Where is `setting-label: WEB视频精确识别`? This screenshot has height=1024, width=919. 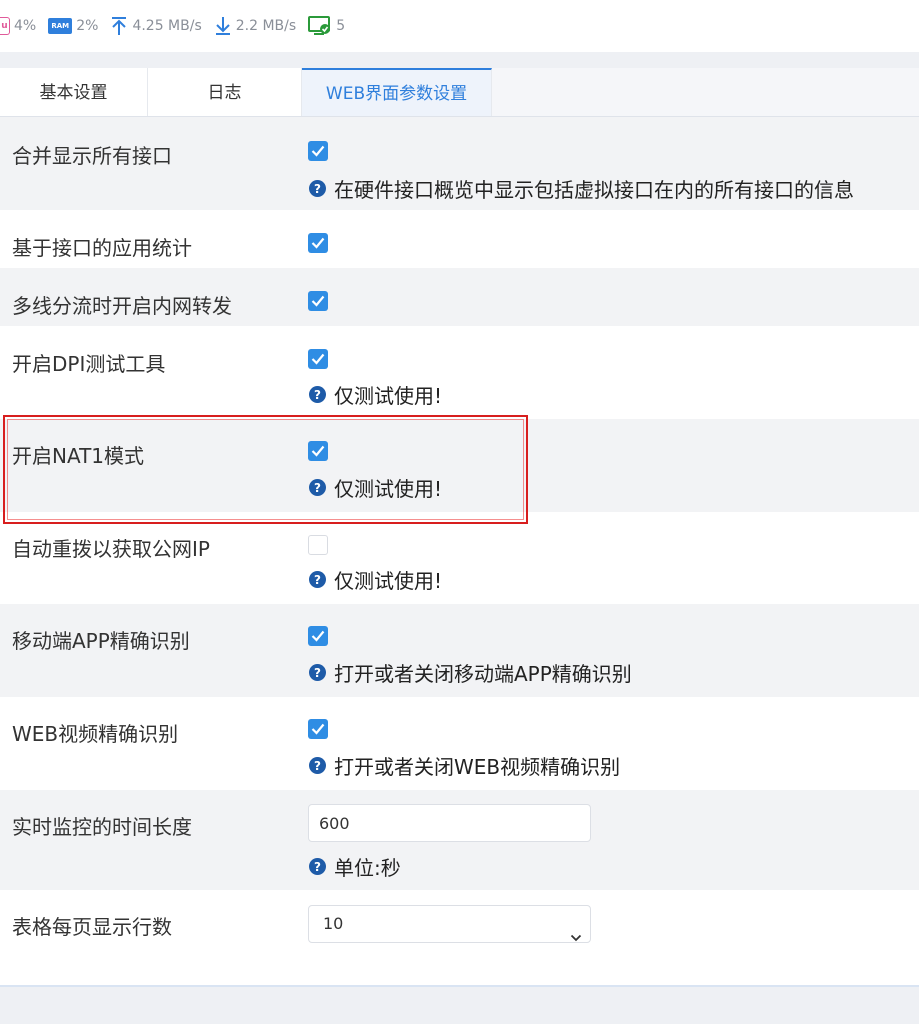
setting-label: WEB视频精确识别 is located at coordinates (95, 734).